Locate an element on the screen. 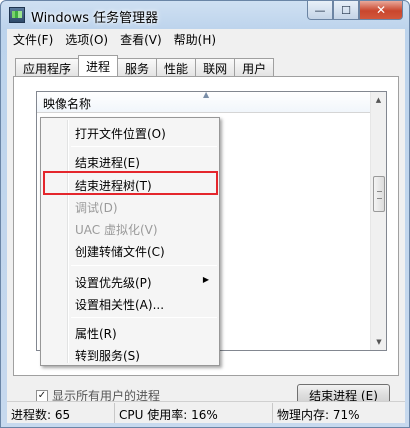 This screenshot has height=428, width=410. status-memory: 物理内存: 71% is located at coordinates (318, 414).